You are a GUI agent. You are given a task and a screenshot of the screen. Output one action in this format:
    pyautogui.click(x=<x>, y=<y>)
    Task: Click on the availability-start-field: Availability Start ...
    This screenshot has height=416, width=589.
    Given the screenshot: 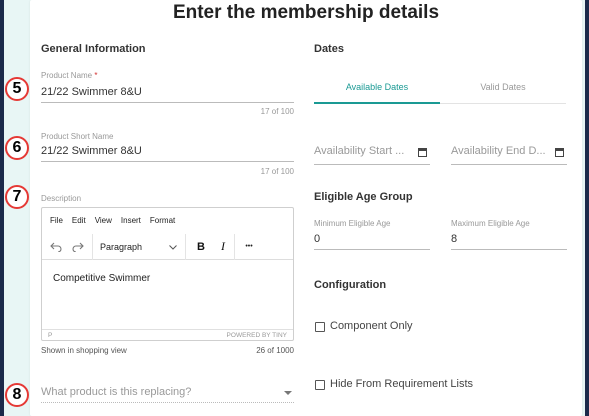 What is the action you would take?
    pyautogui.click(x=359, y=151)
    